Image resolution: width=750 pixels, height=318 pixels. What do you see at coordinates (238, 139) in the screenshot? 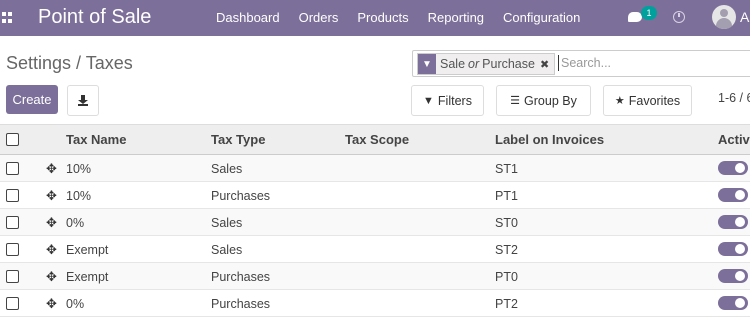
I see `column-tax-type: Tax Type` at bounding box center [238, 139].